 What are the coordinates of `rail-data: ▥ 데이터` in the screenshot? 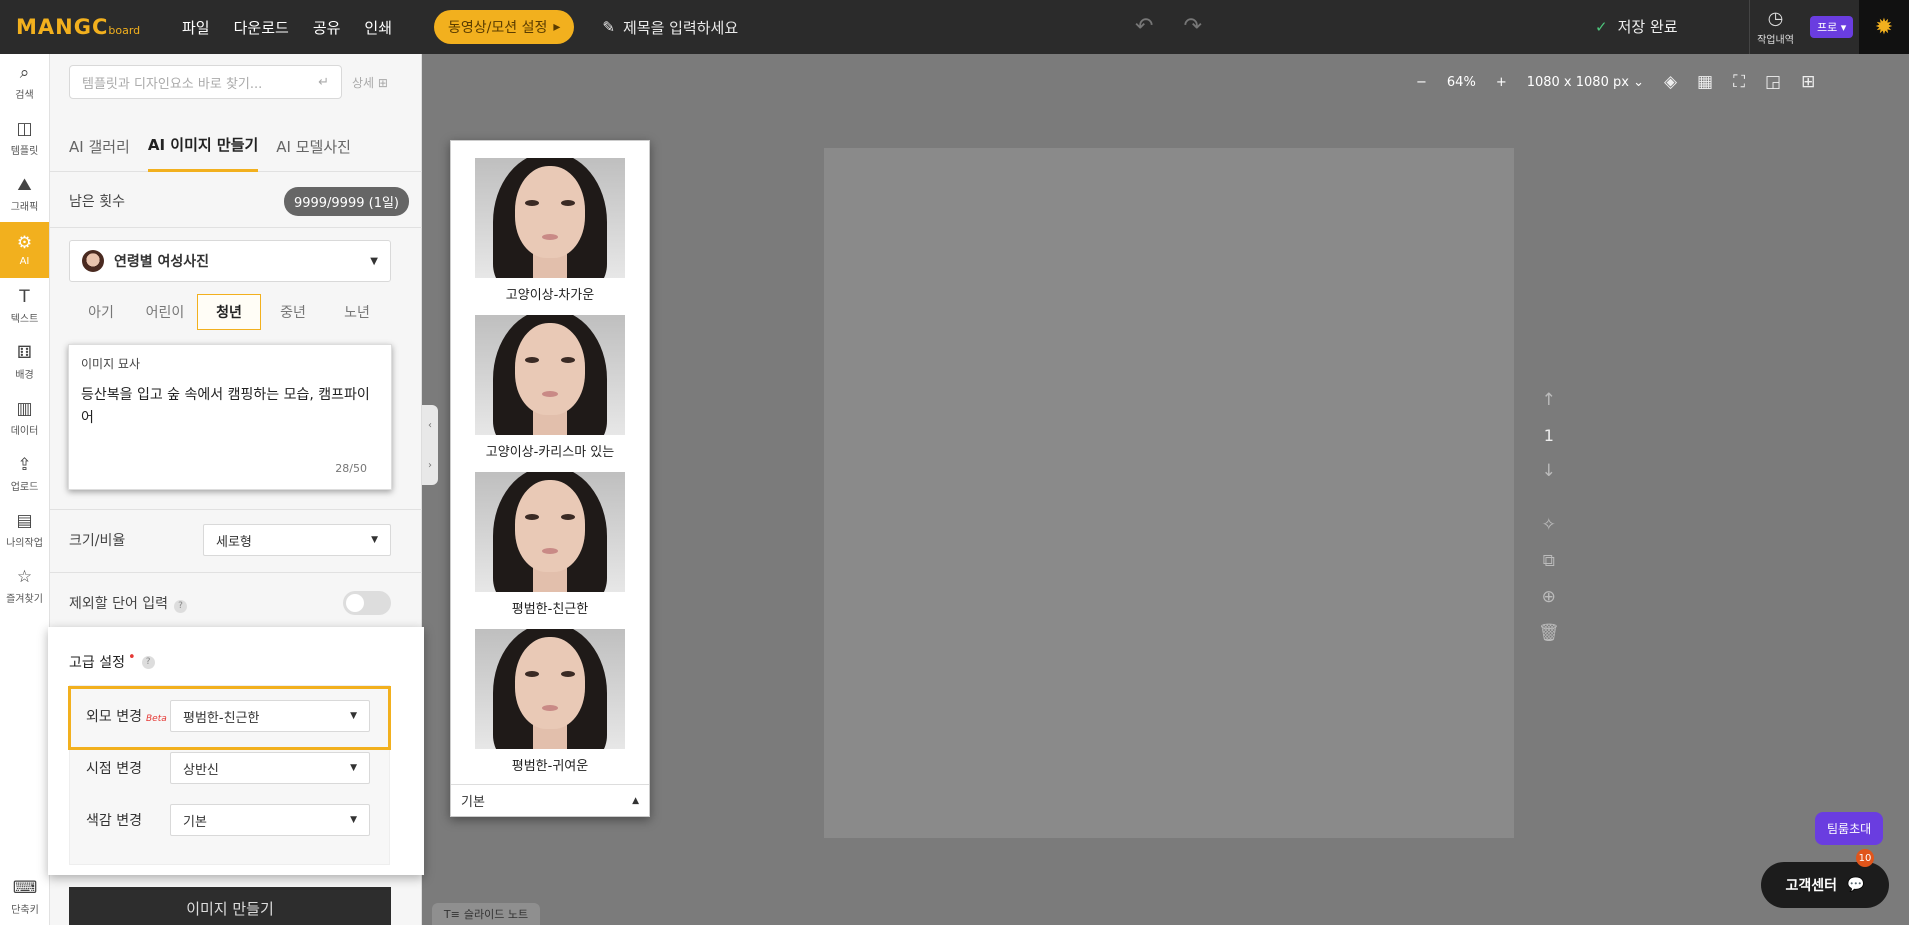 It's located at (24, 418).